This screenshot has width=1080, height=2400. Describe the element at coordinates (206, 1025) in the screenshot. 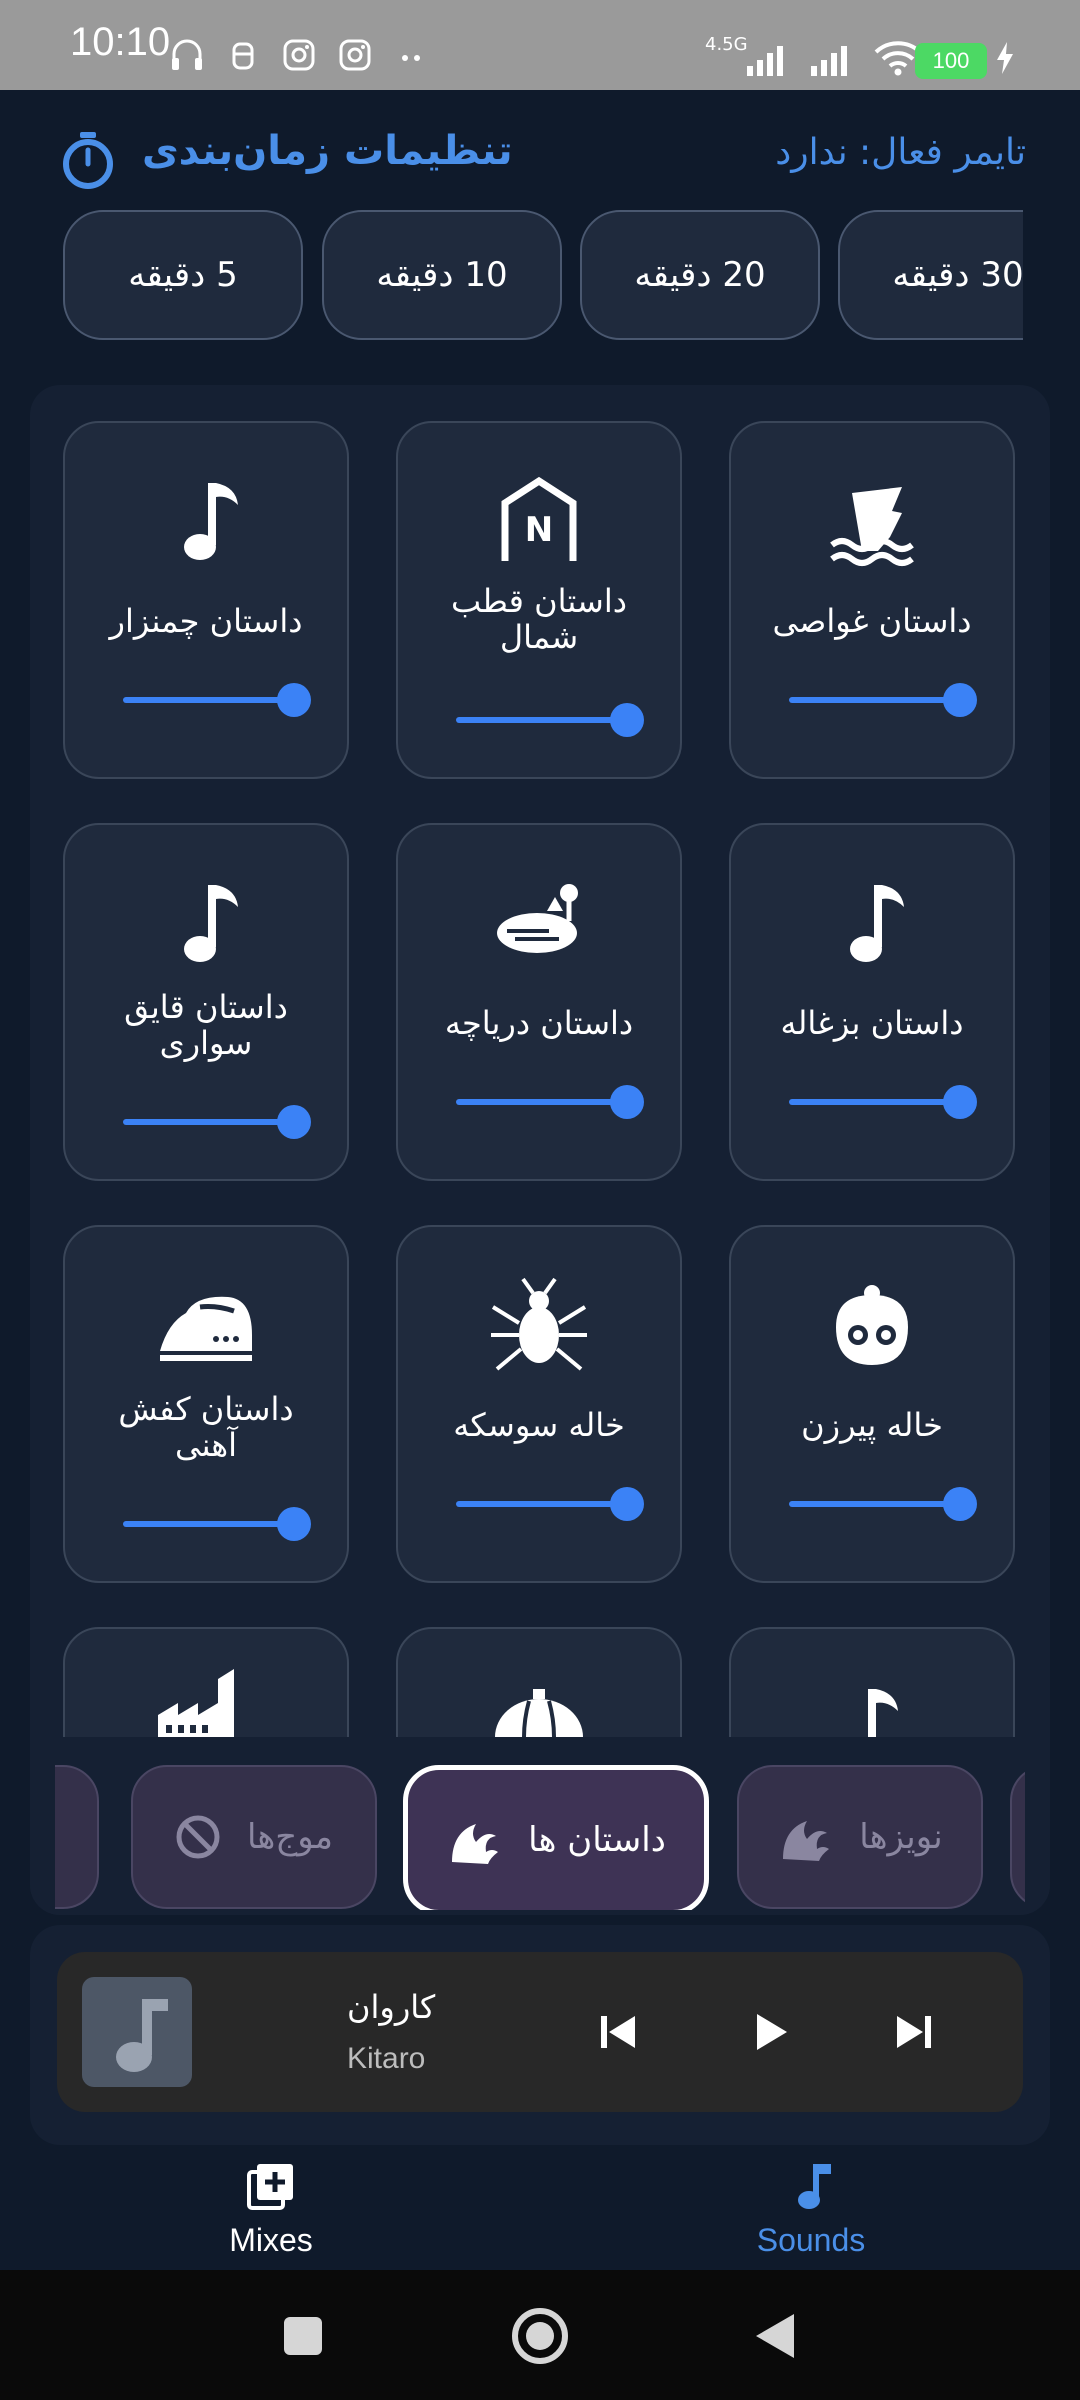

I see `sound-label: داستان قایق سواری` at that location.